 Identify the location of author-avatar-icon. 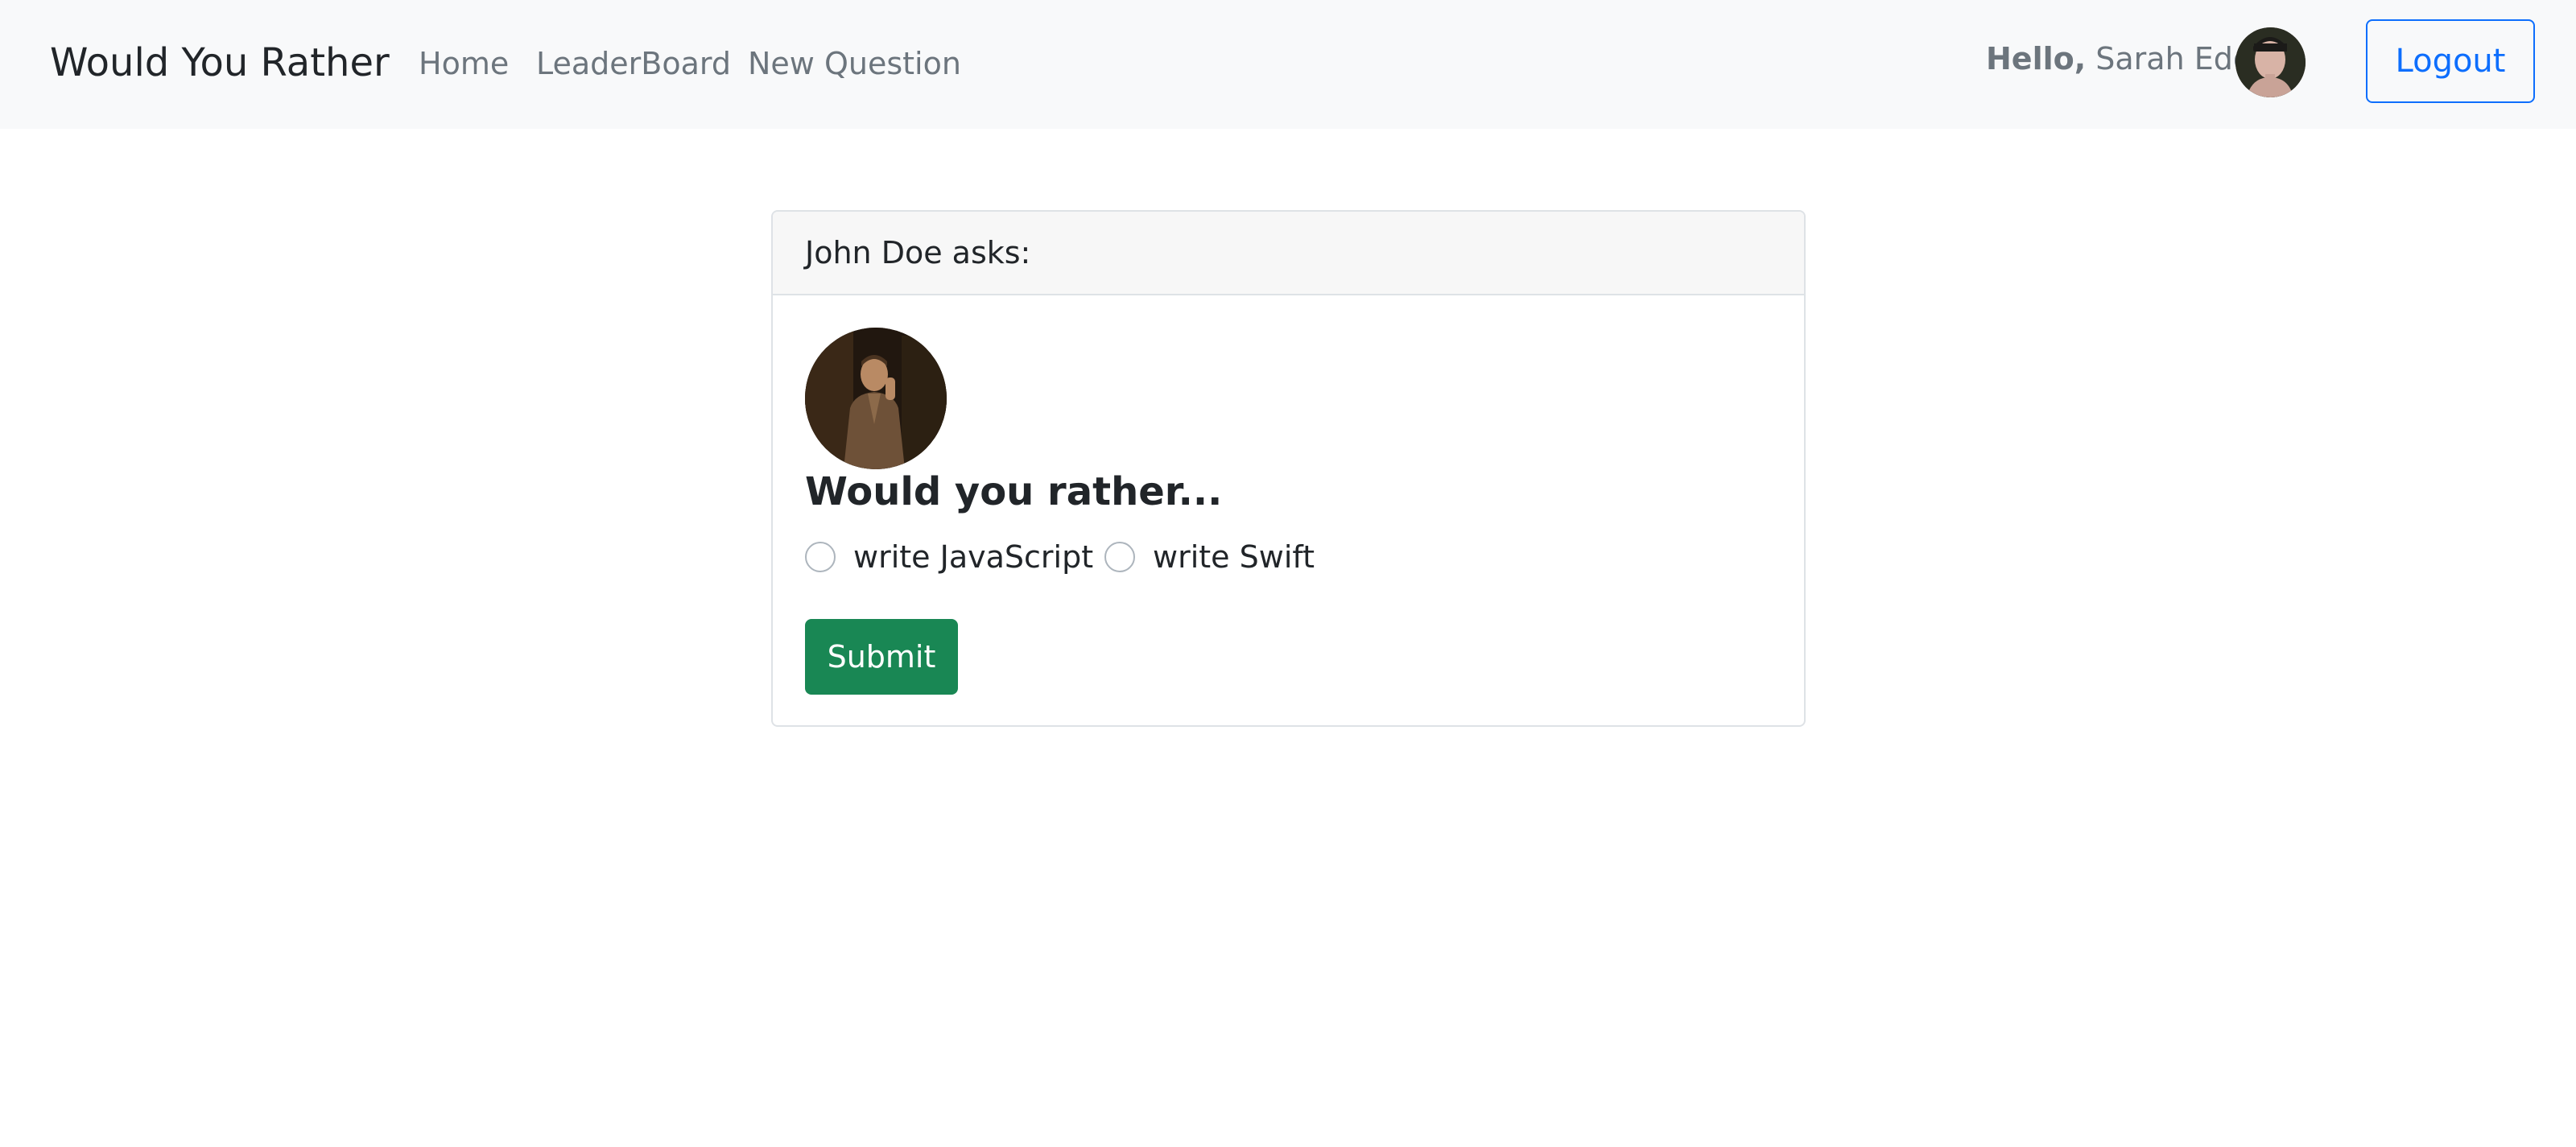
(876, 398).